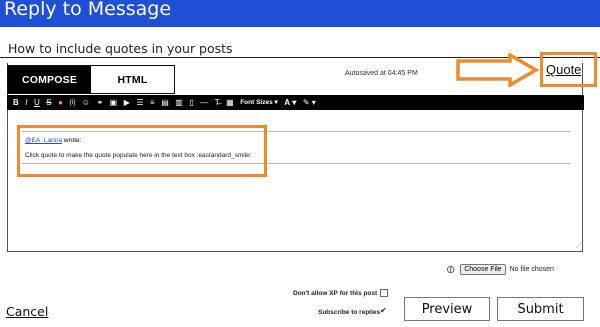  Describe the element at coordinates (230, 103) in the screenshot. I see `table-icon: ▦` at that location.